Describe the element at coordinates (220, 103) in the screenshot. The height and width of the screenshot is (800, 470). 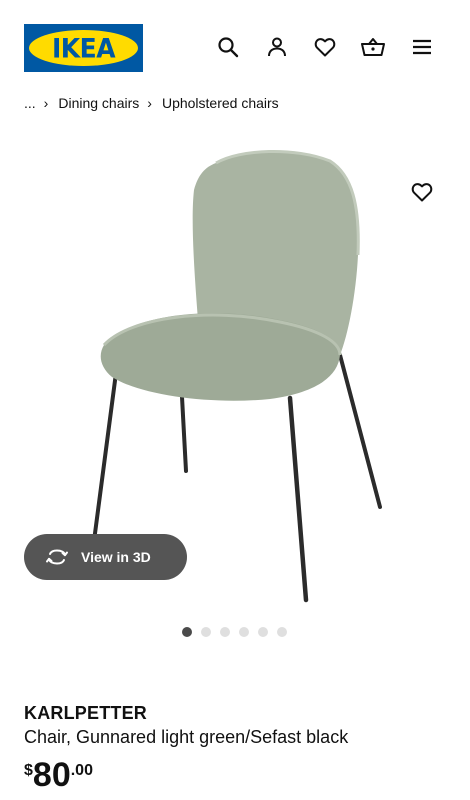
I see `breadcrumb-upholstered-chairs: Upholstered chairs` at that location.